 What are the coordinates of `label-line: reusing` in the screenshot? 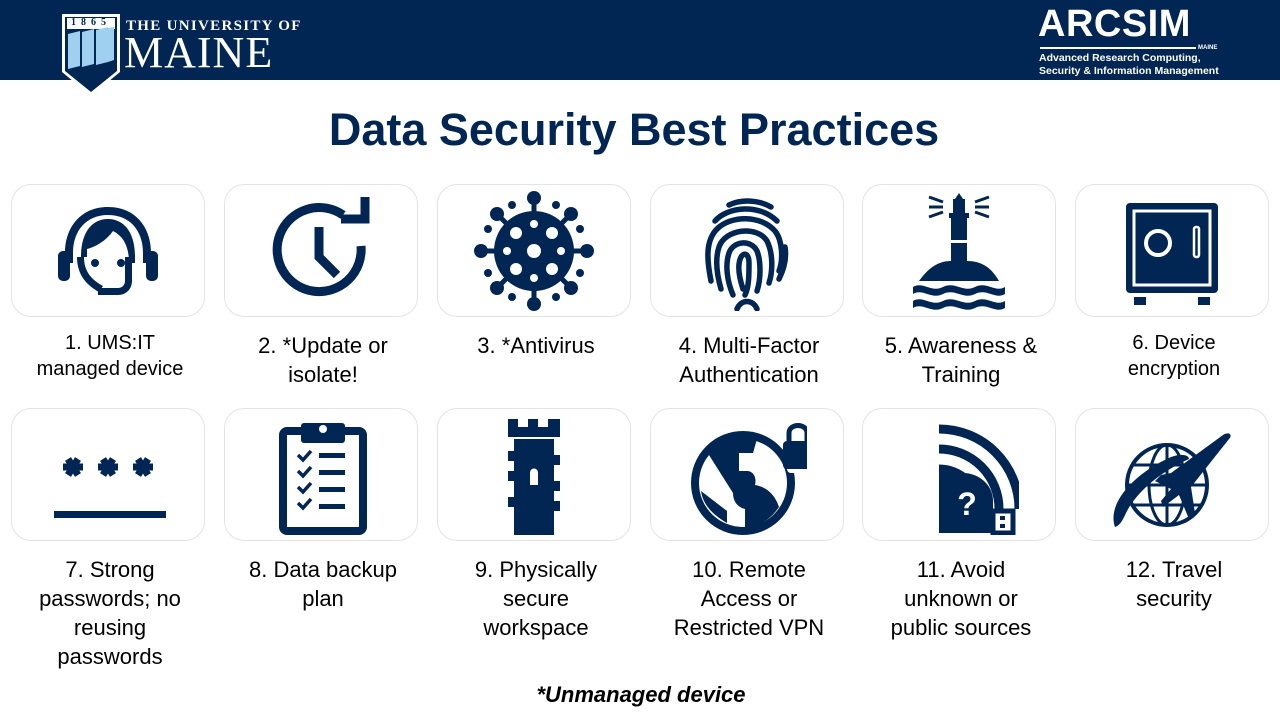 It's located at (110, 627).